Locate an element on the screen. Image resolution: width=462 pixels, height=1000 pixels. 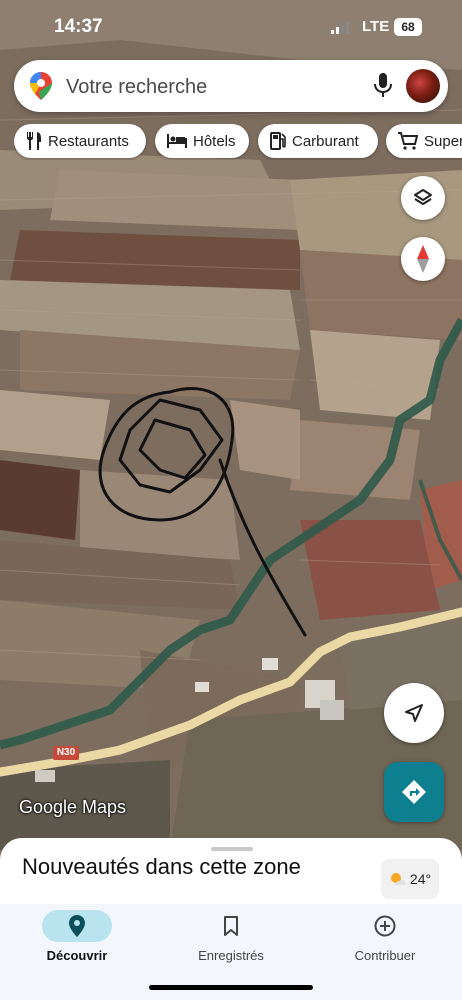
nav-contribute: Contribuer is located at coordinates (385, 939).